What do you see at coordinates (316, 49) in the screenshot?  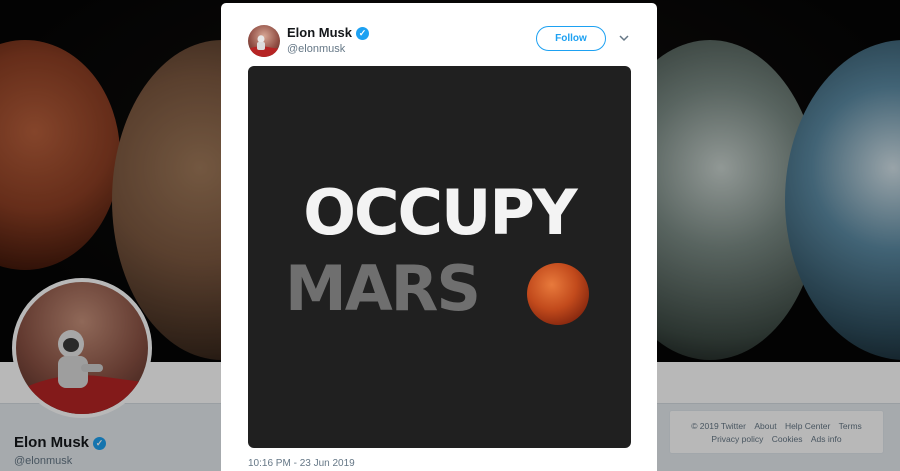 I see `tweet-author-handle: @elonmusk` at bounding box center [316, 49].